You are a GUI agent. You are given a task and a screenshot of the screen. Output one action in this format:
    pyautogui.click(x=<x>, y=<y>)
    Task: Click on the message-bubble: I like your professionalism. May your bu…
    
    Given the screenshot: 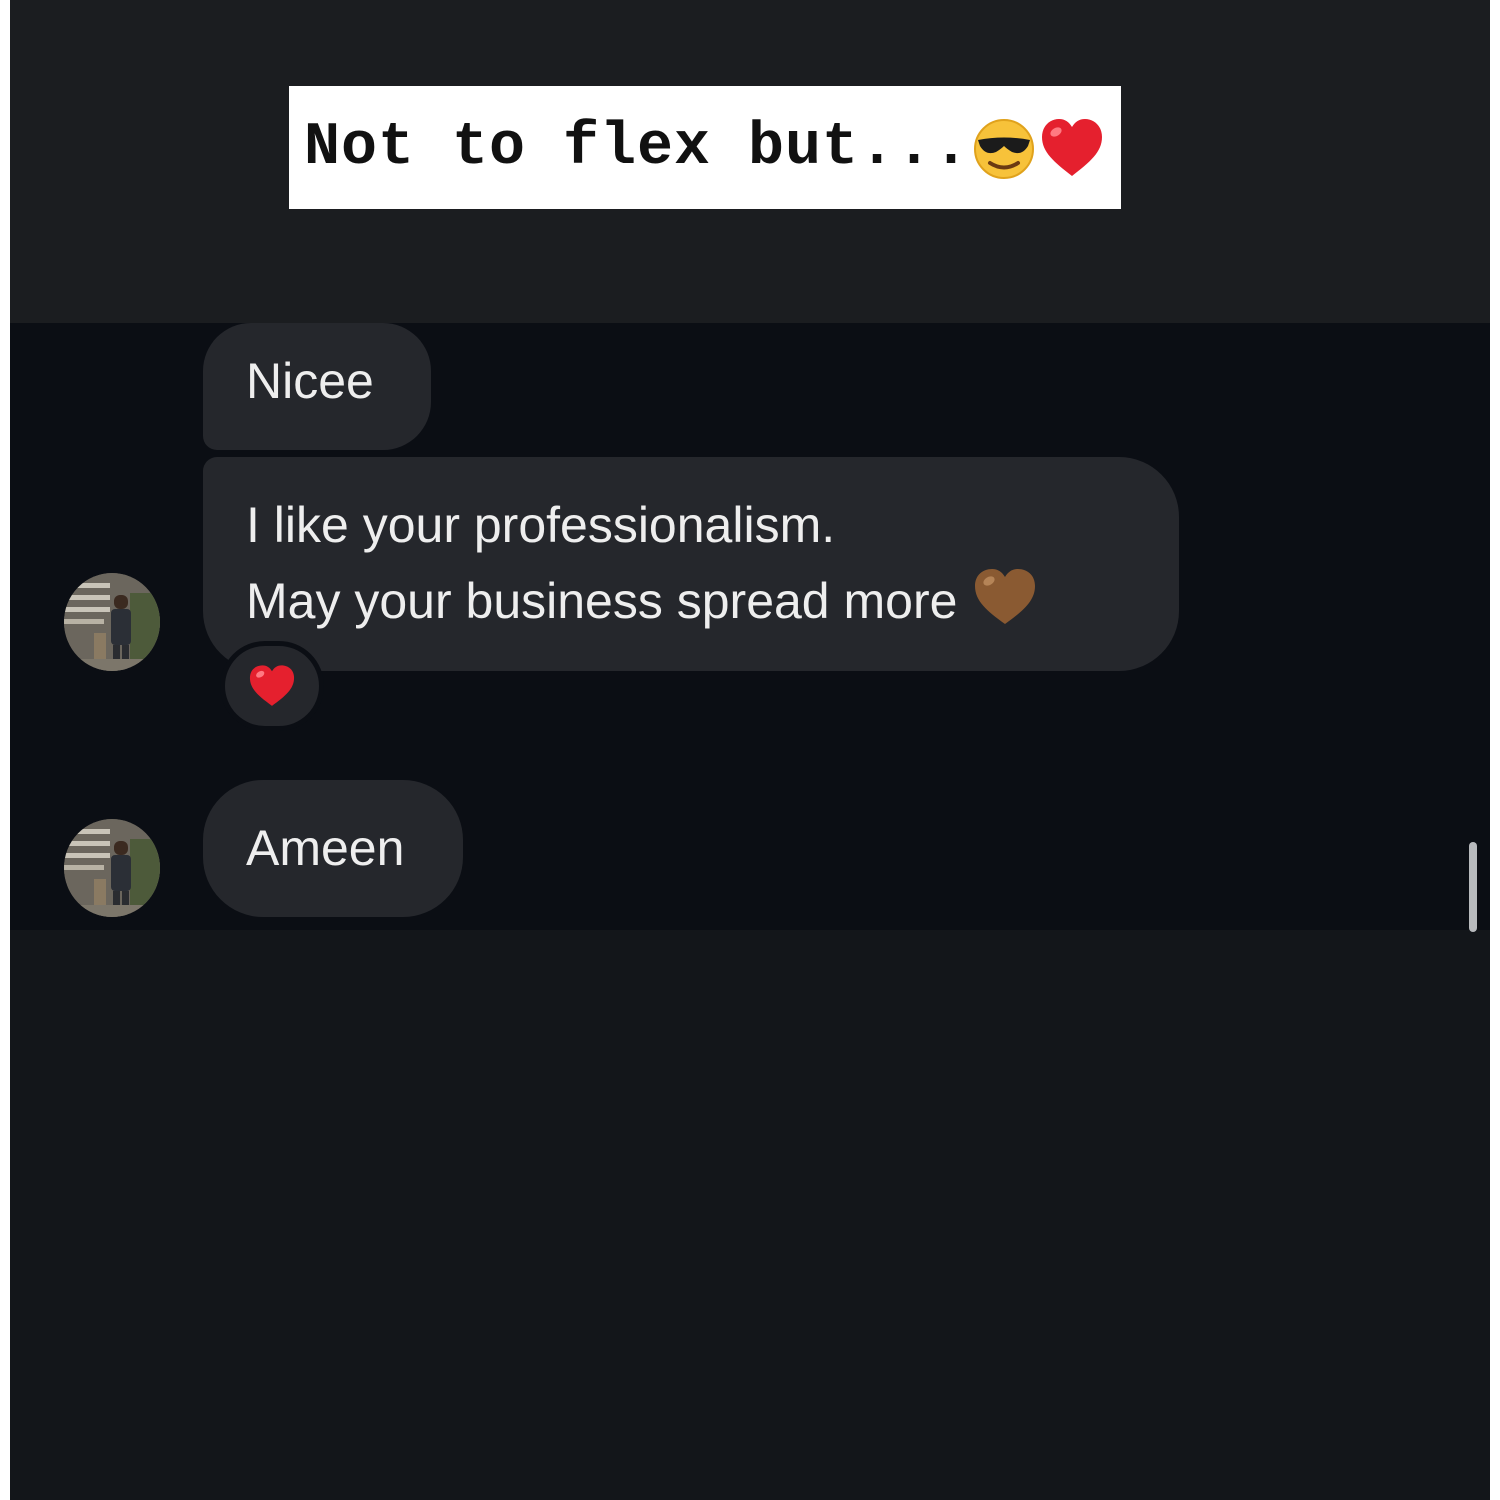 What is the action you would take?
    pyautogui.click(x=691, y=564)
    